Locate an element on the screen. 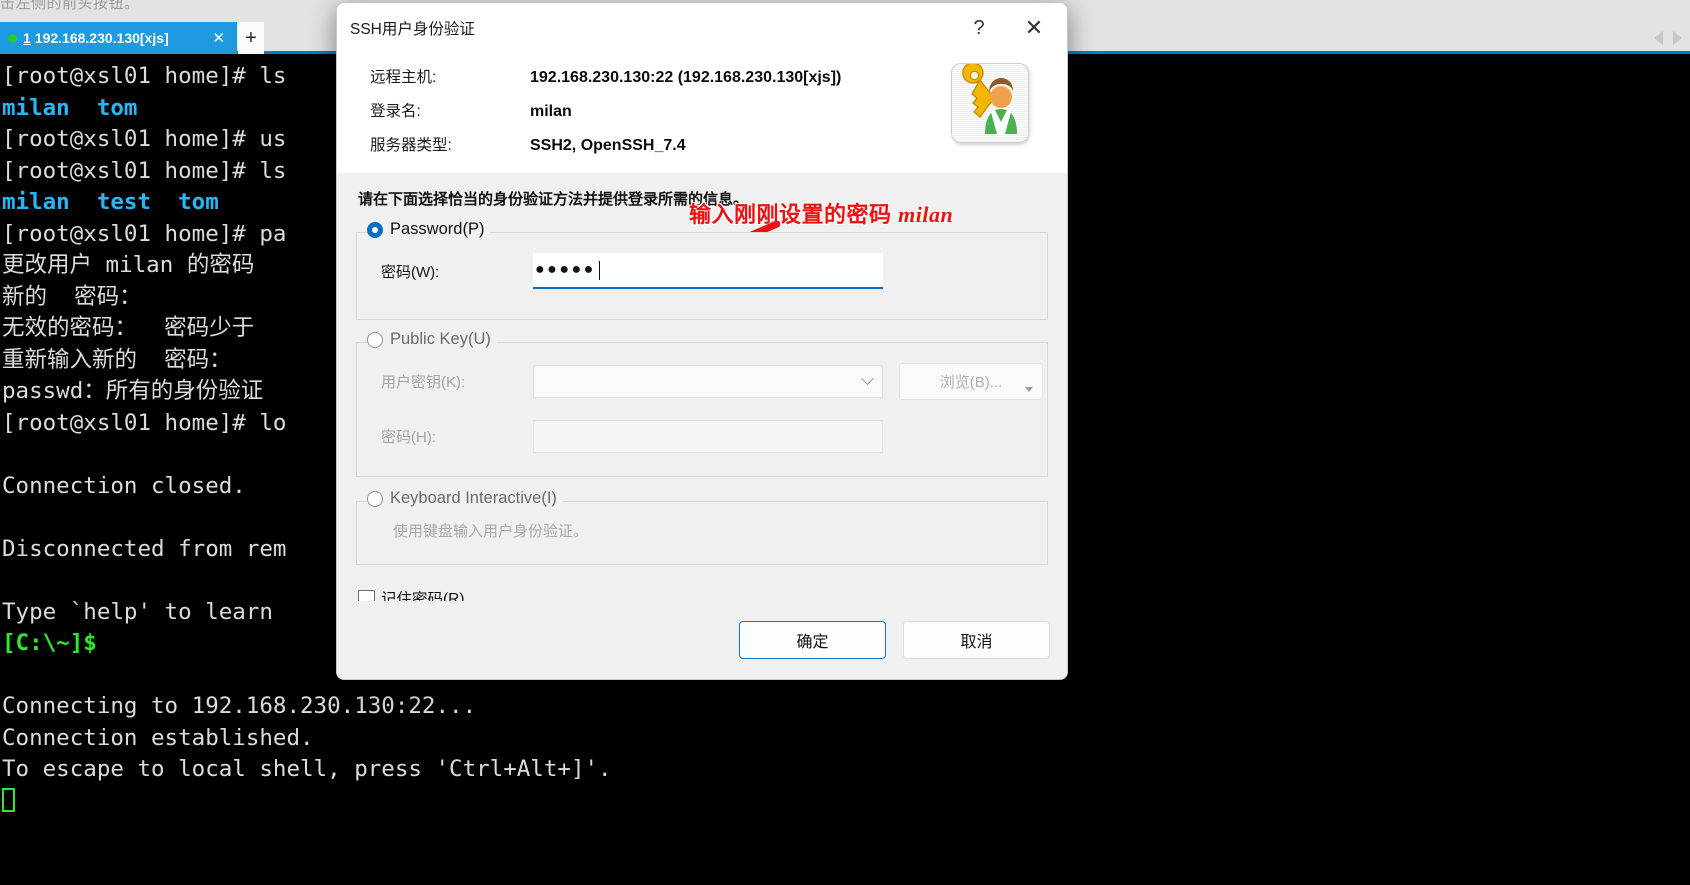  info-label: 服务器类型: is located at coordinates (411, 145).